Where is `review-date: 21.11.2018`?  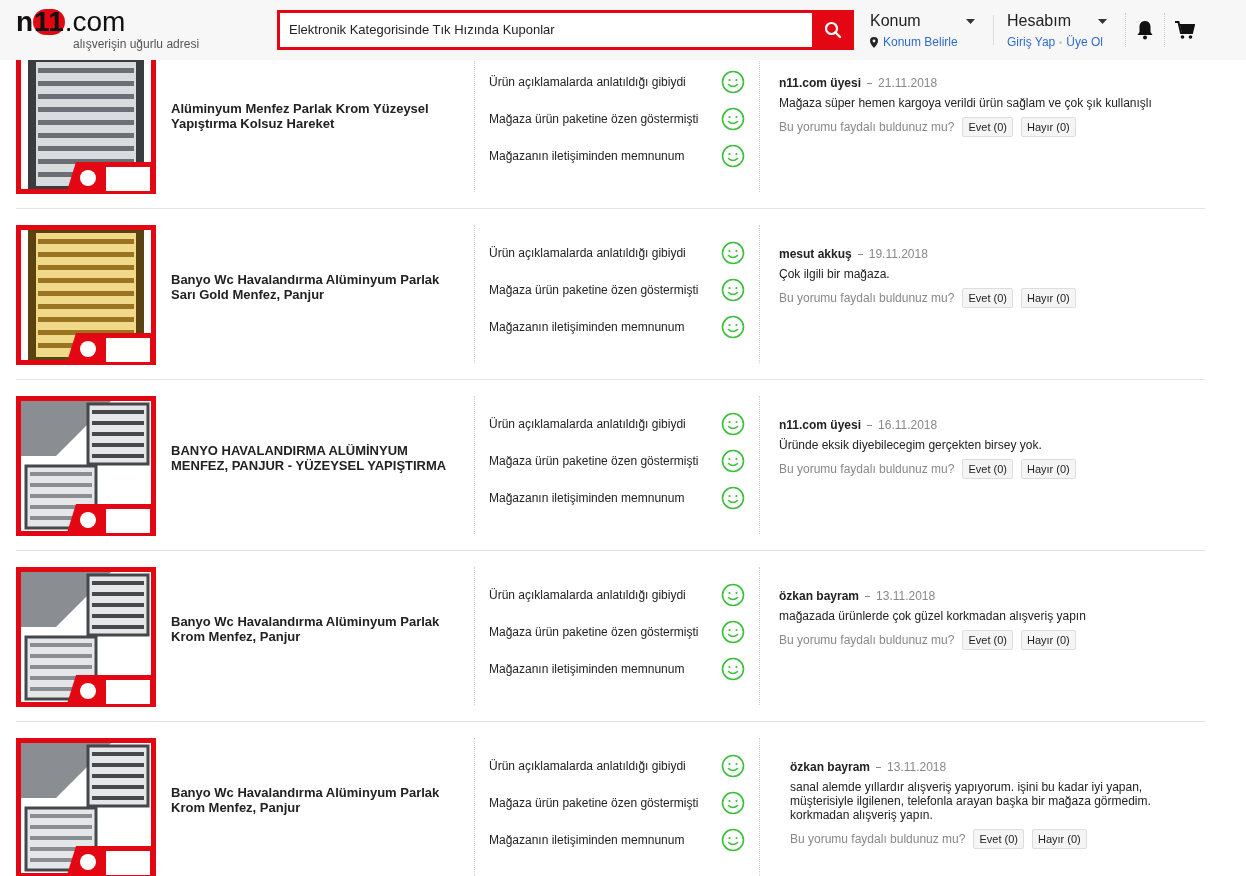
review-date: 21.11.2018 is located at coordinates (908, 83).